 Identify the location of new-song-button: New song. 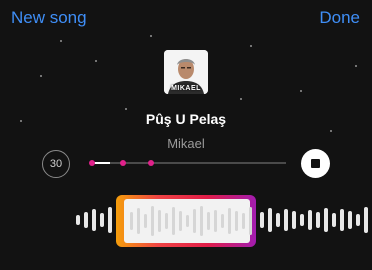
(49, 18).